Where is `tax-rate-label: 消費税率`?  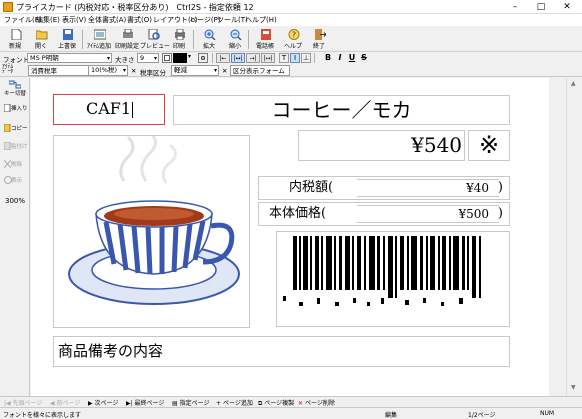 tax-rate-label: 消費税率 is located at coordinates (44, 71).